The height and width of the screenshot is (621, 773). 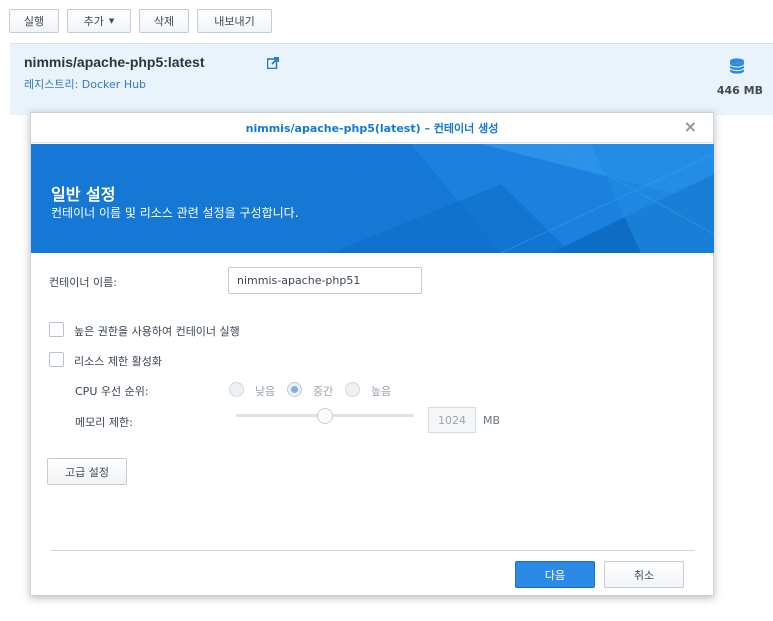 What do you see at coordinates (522, 198) in the screenshot?
I see `banner-pattern` at bounding box center [522, 198].